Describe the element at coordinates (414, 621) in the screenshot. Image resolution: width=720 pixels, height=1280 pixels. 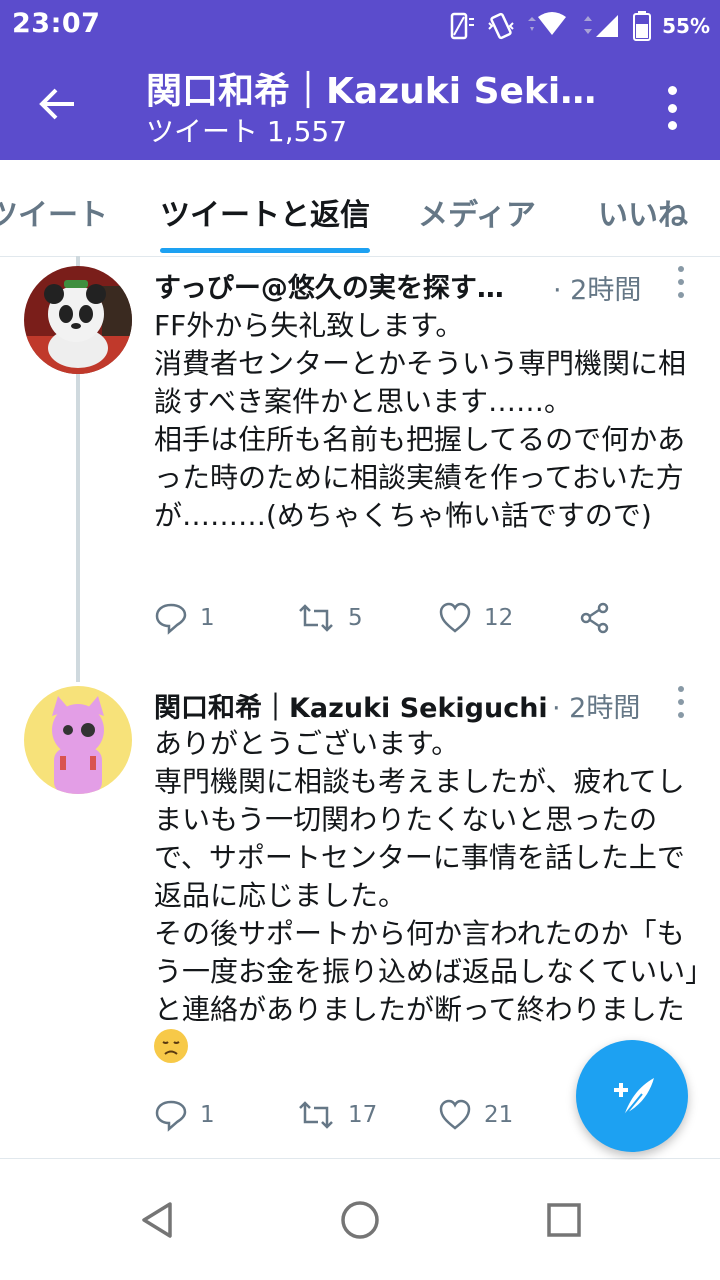
I see `tweet-actions: 1 5 12` at that location.